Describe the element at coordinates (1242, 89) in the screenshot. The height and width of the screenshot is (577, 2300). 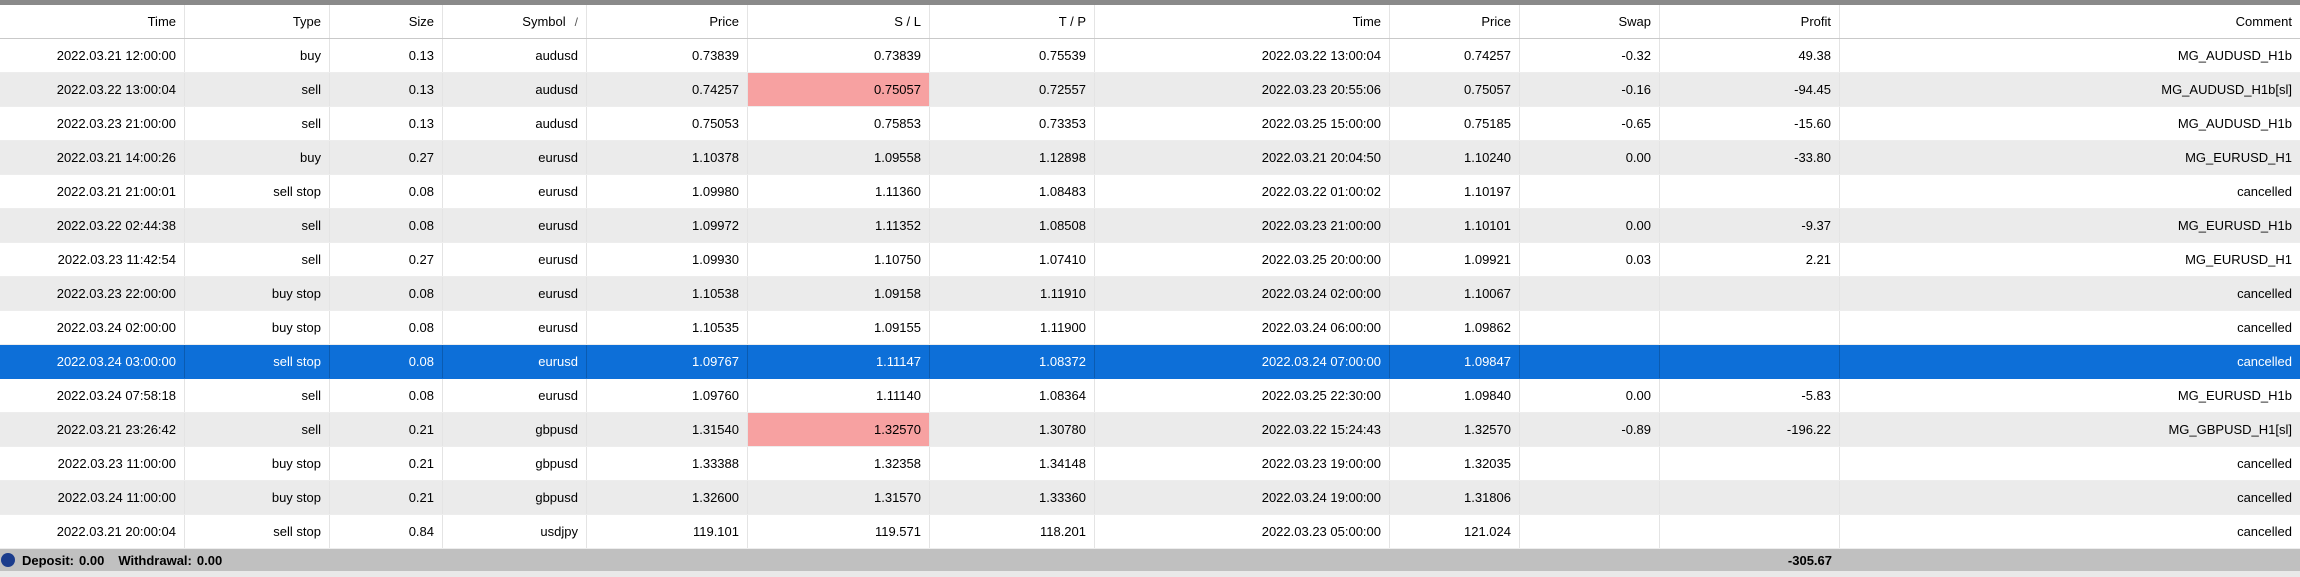
I see `cell-close-time: 2022.03.23 20:55:06` at that location.